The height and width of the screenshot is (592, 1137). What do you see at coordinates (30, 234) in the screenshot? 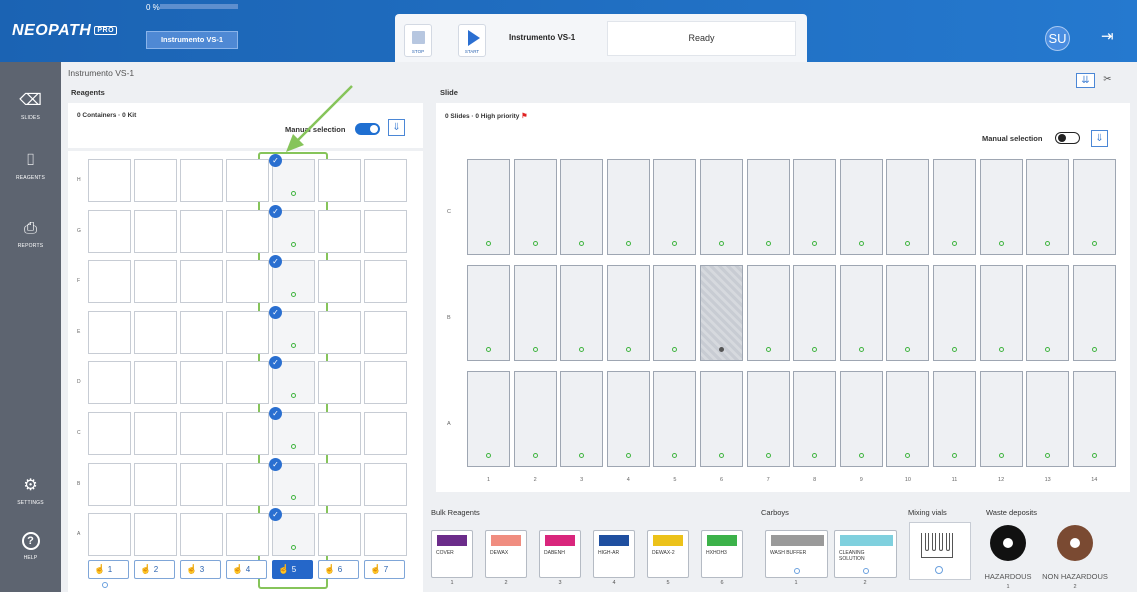
I see `sidebar-item-reports: ⎙ REPORTS` at bounding box center [30, 234].